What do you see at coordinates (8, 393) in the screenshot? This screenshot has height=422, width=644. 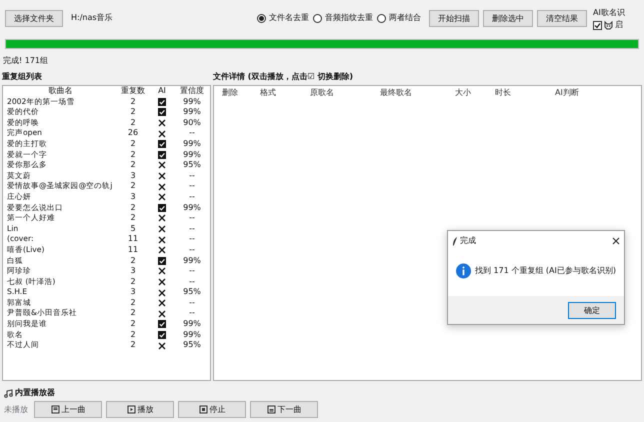 I see `music-note-icon` at bounding box center [8, 393].